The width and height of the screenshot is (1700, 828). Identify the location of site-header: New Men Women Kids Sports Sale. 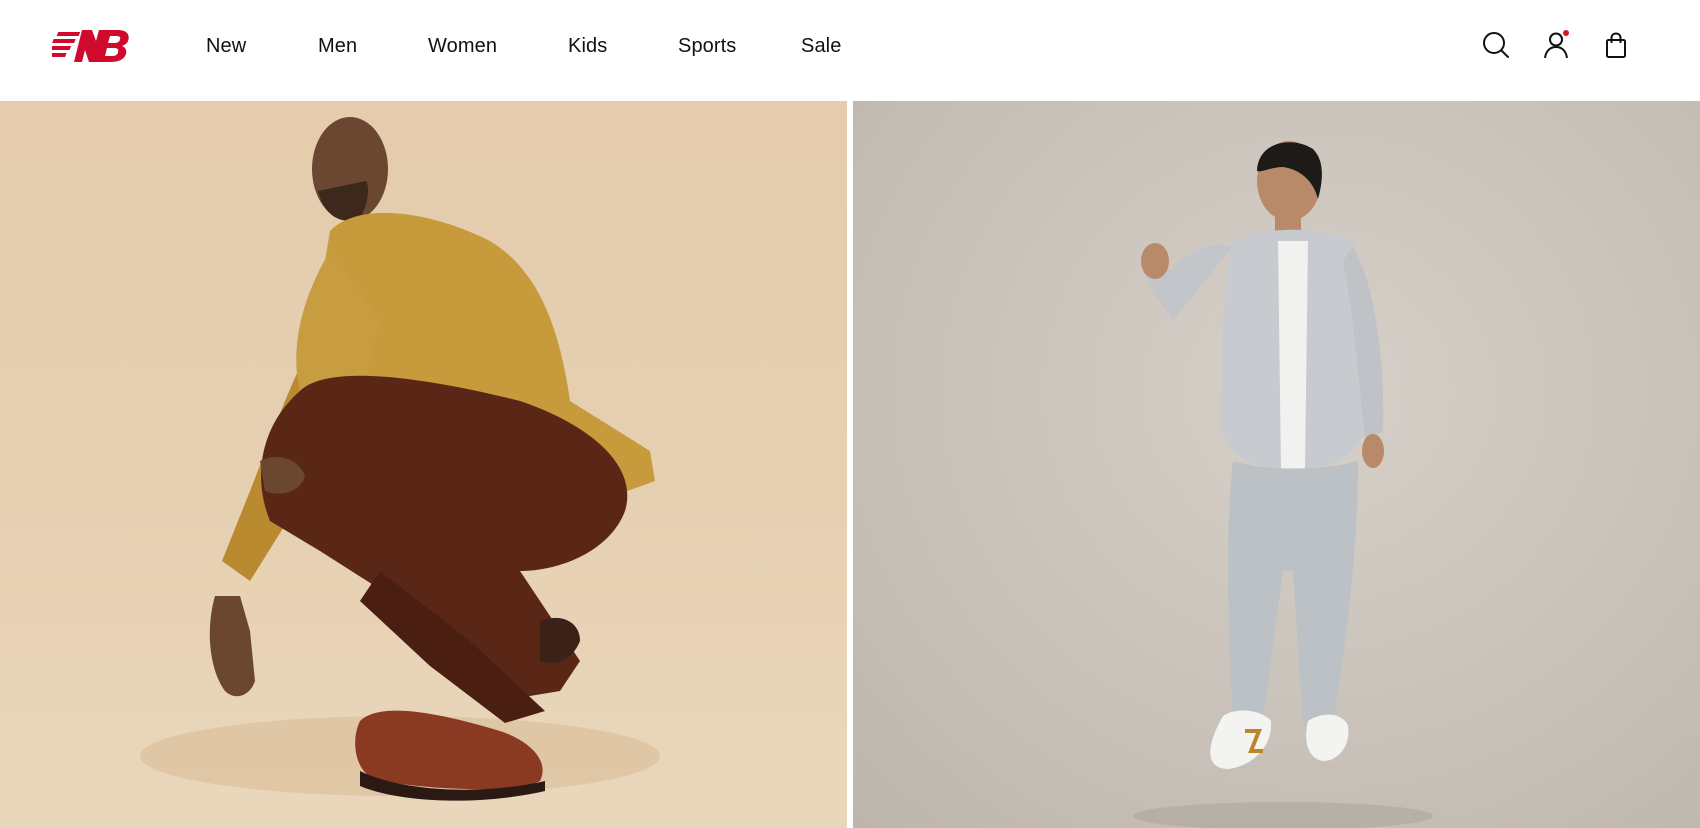
(850, 50).